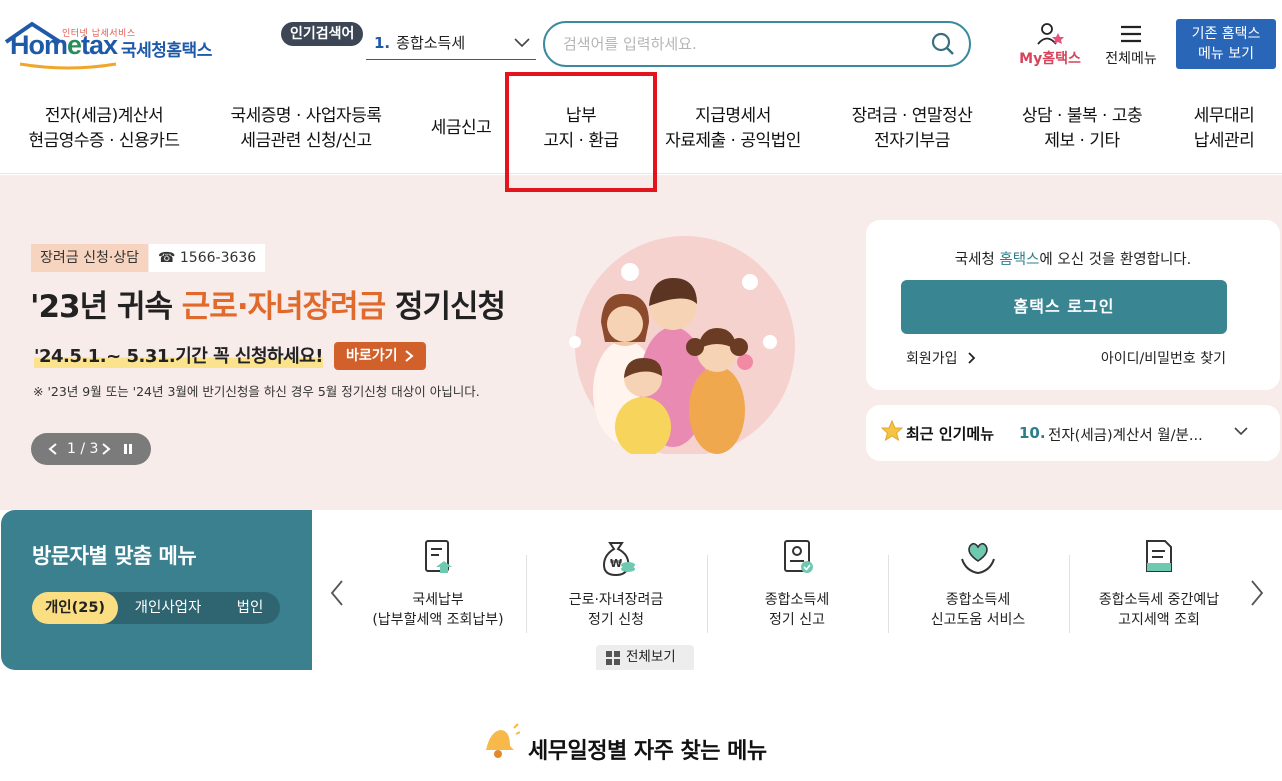 The width and height of the screenshot is (1282, 781). I want to click on visitor-type-tabs: 개인(25) 개인사업자 법인, so click(156, 608).